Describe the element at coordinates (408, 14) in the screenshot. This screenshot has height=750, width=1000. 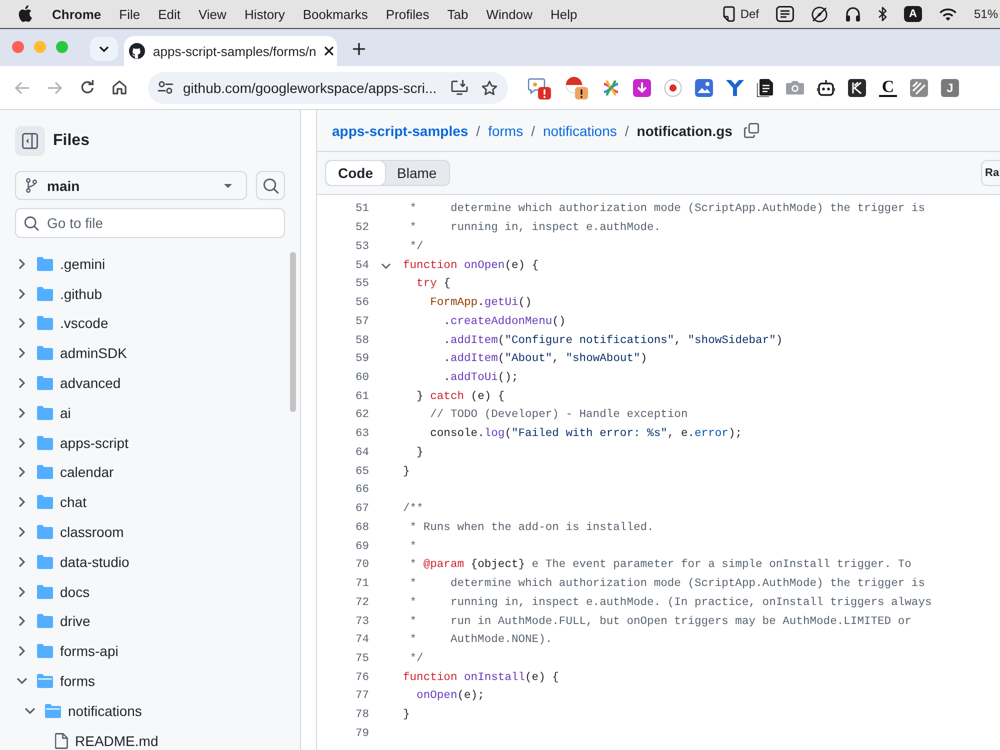
I see `menu-item: Profiles` at that location.